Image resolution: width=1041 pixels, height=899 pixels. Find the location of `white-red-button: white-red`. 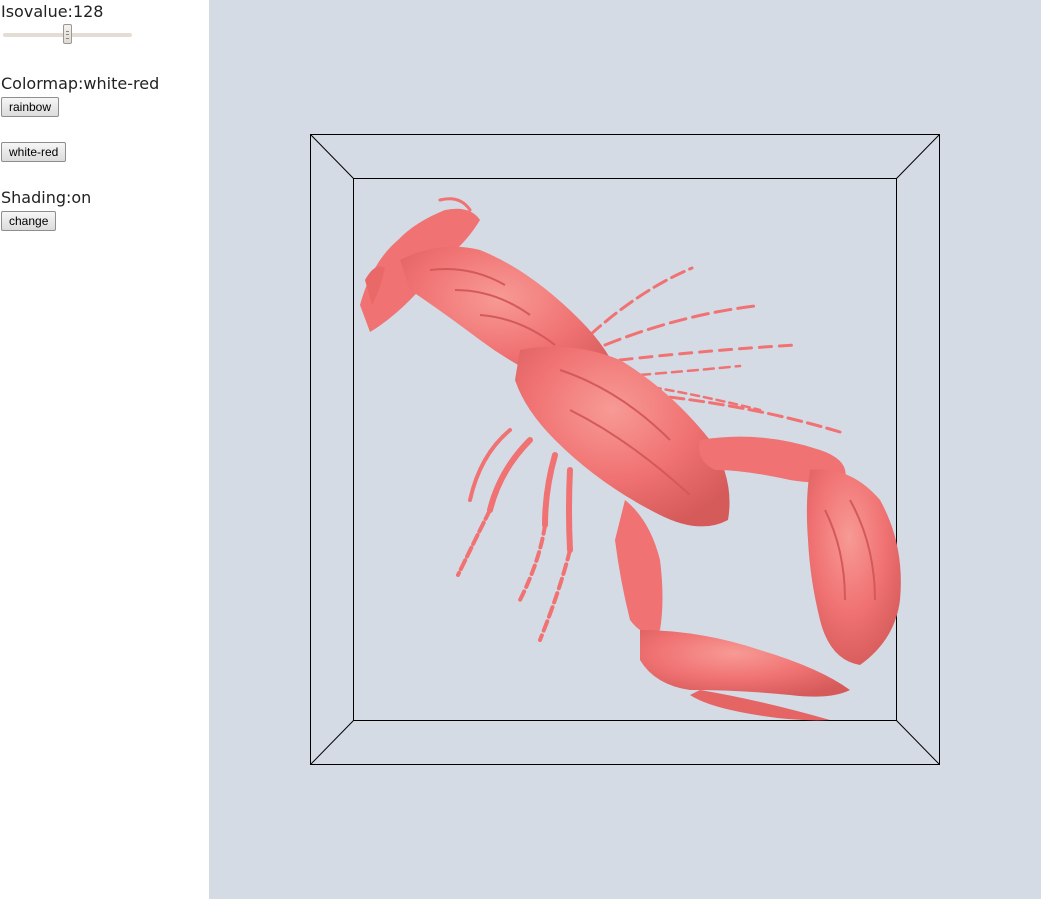

white-red-button: white-red is located at coordinates (34, 152).